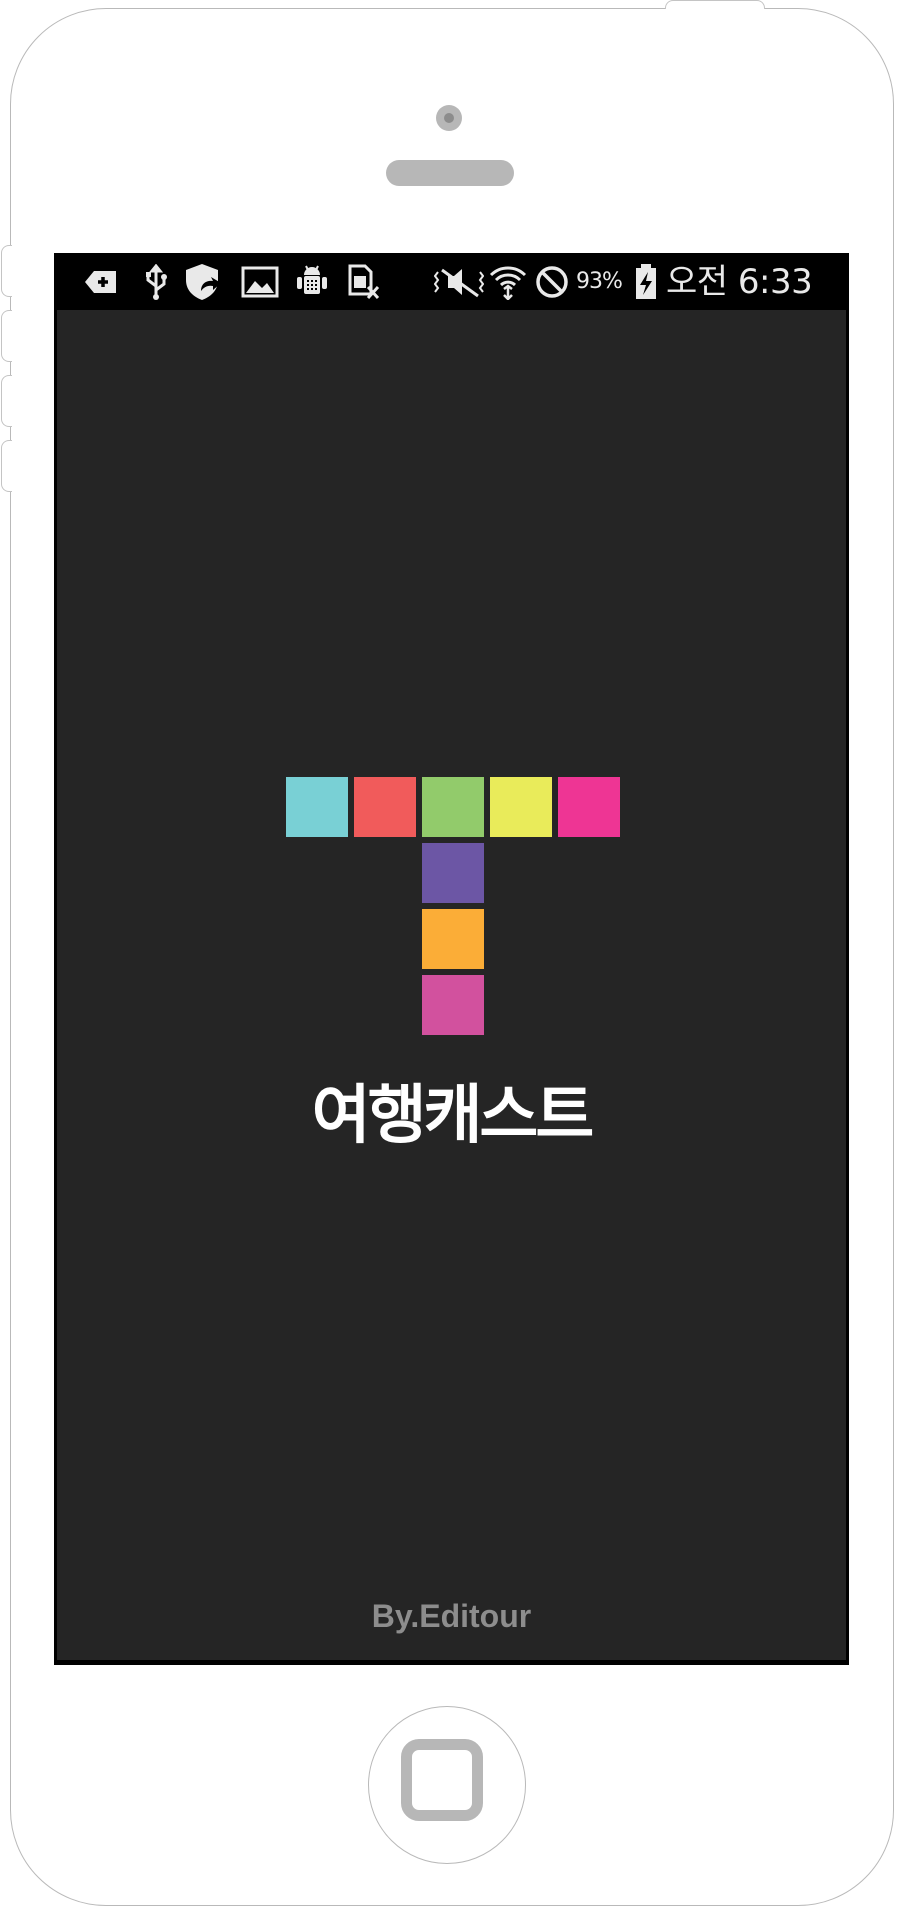  Describe the element at coordinates (205, 282) in the screenshot. I see `shield-icon` at that location.